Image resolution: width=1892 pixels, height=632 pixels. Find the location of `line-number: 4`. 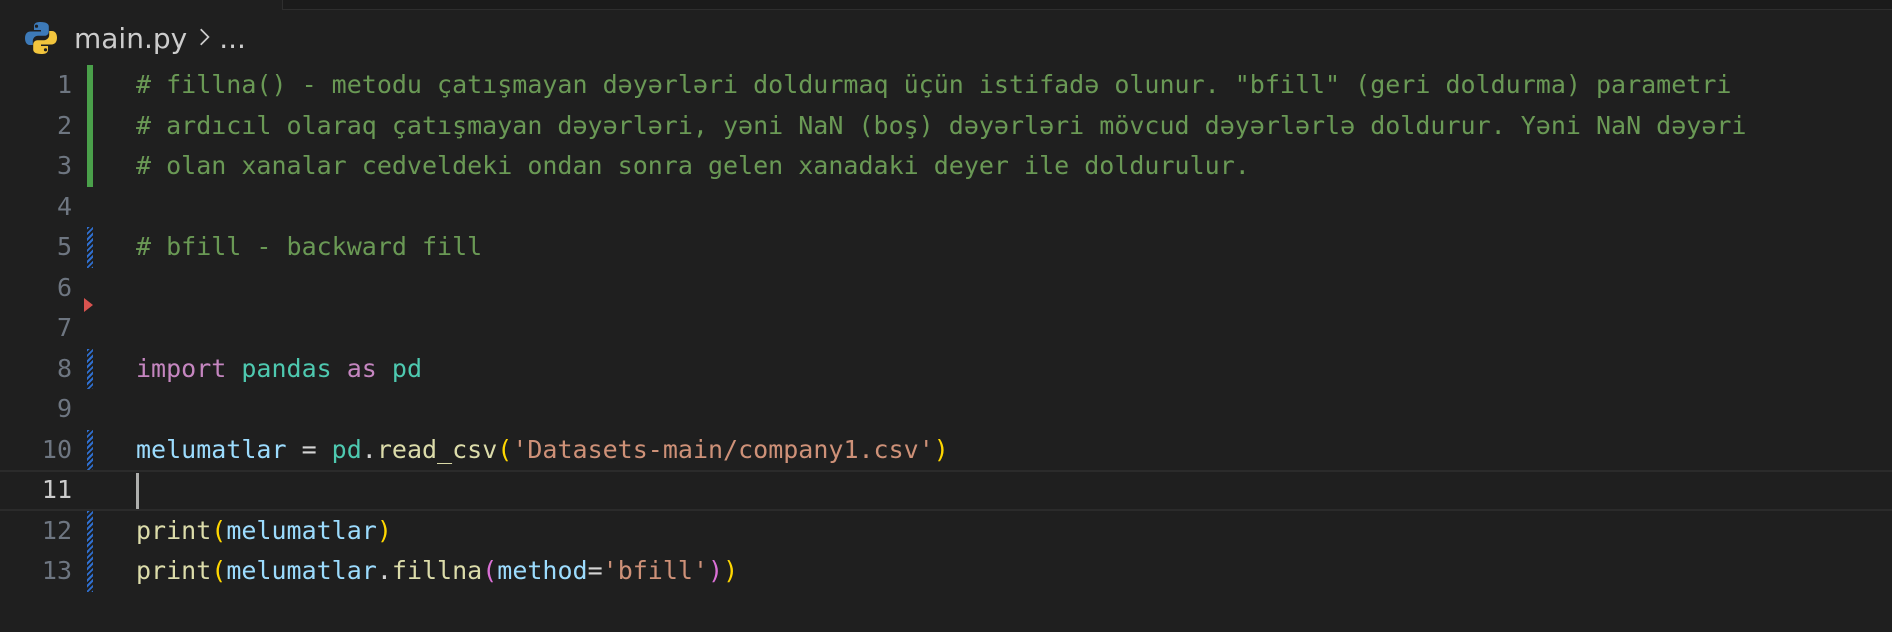

line-number: 4 is located at coordinates (64, 206).